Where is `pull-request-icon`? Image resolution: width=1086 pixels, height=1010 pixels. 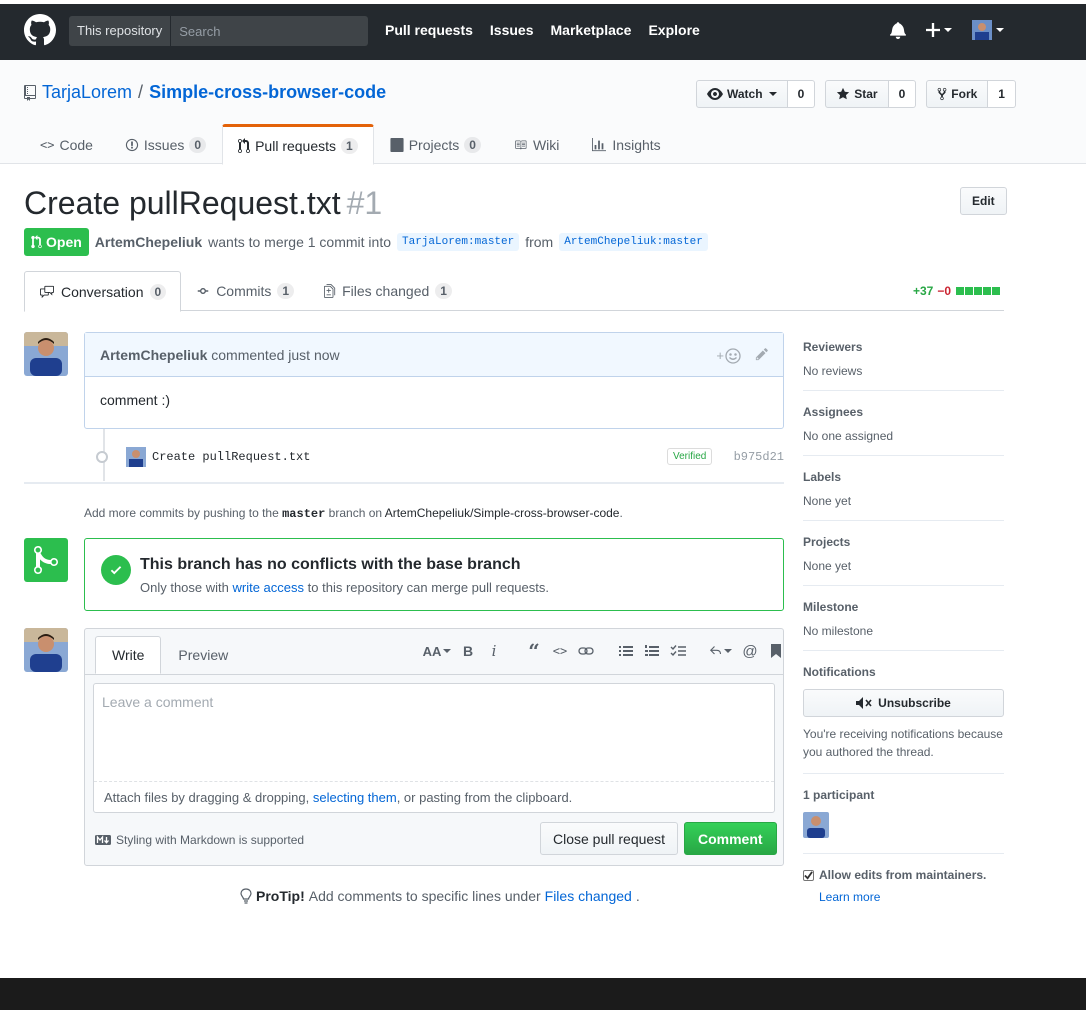 pull-request-icon is located at coordinates (36, 242).